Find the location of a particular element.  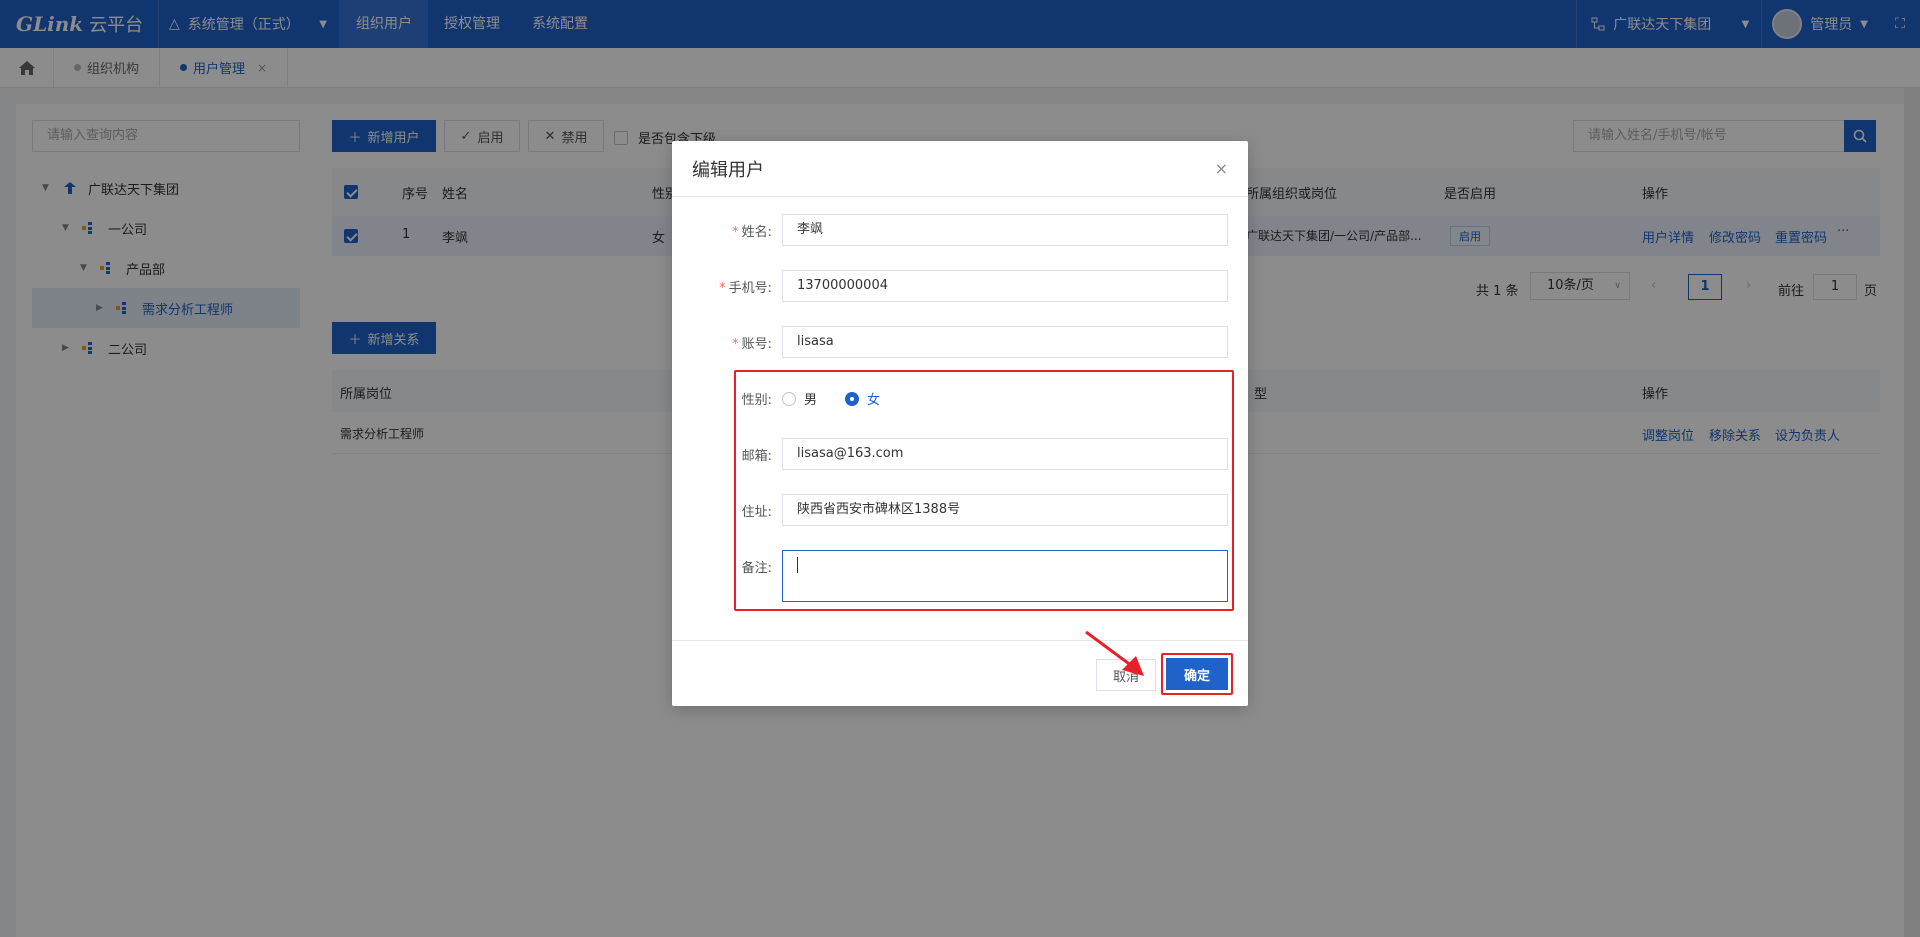

close-icon: × is located at coordinates (1221, 168).